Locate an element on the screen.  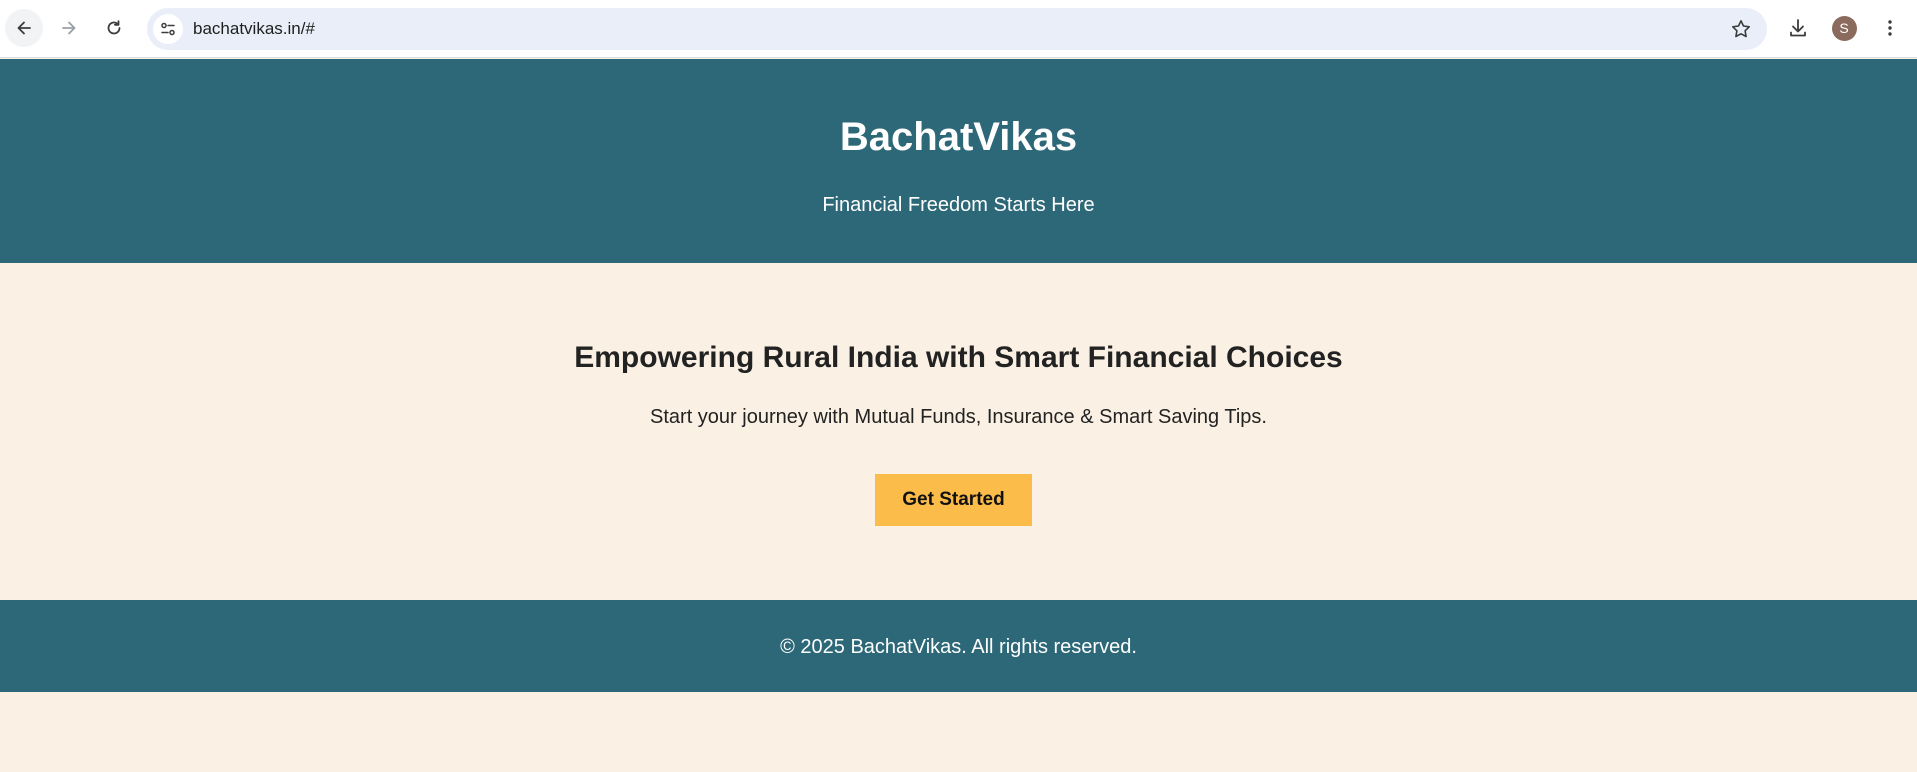
kebab-menu-icon is located at coordinates (1890, 28).